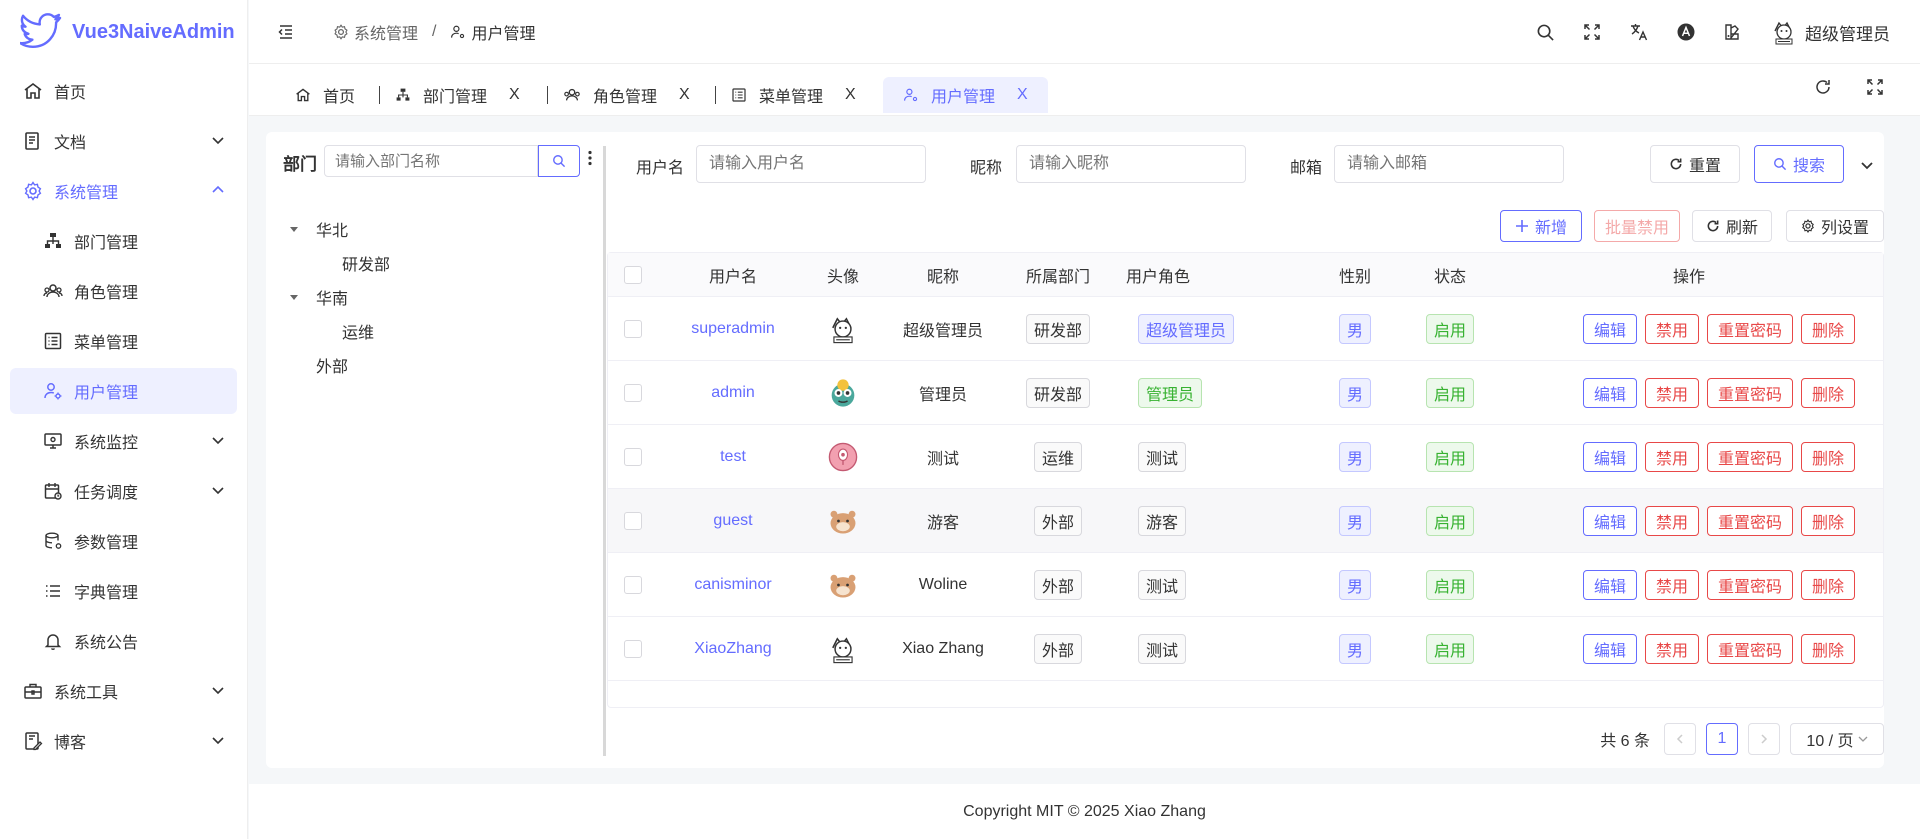  Describe the element at coordinates (733, 584) in the screenshot. I see `username-link: canisminor` at that location.